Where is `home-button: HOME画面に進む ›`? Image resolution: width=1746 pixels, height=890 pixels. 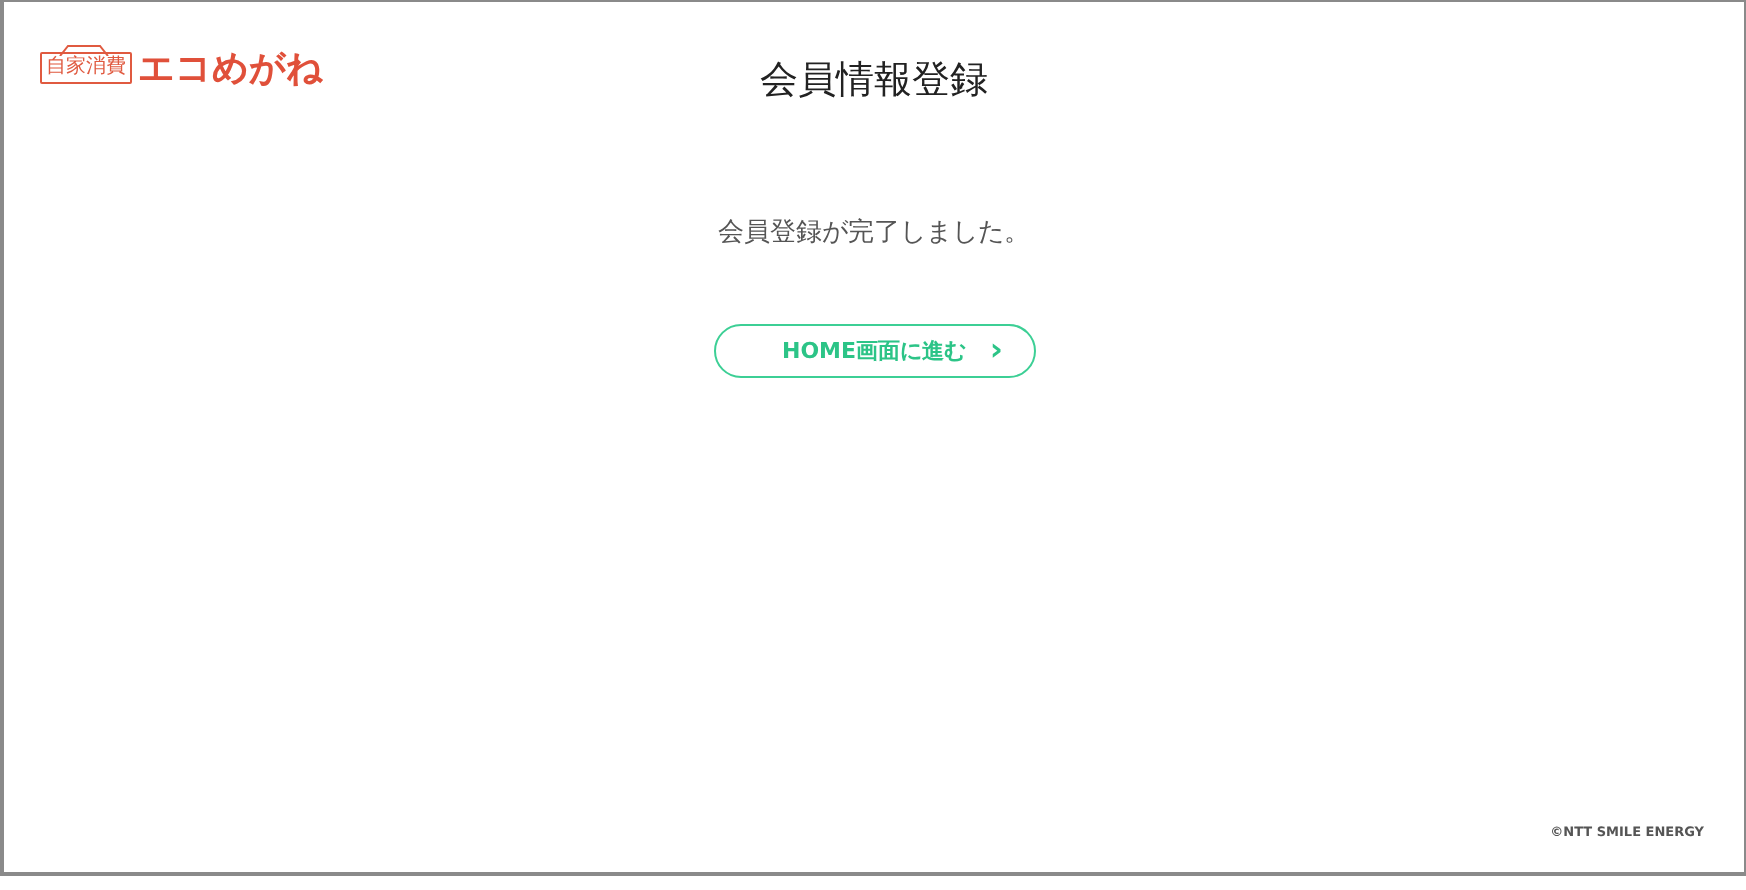 home-button: HOME画面に進む › is located at coordinates (874, 351).